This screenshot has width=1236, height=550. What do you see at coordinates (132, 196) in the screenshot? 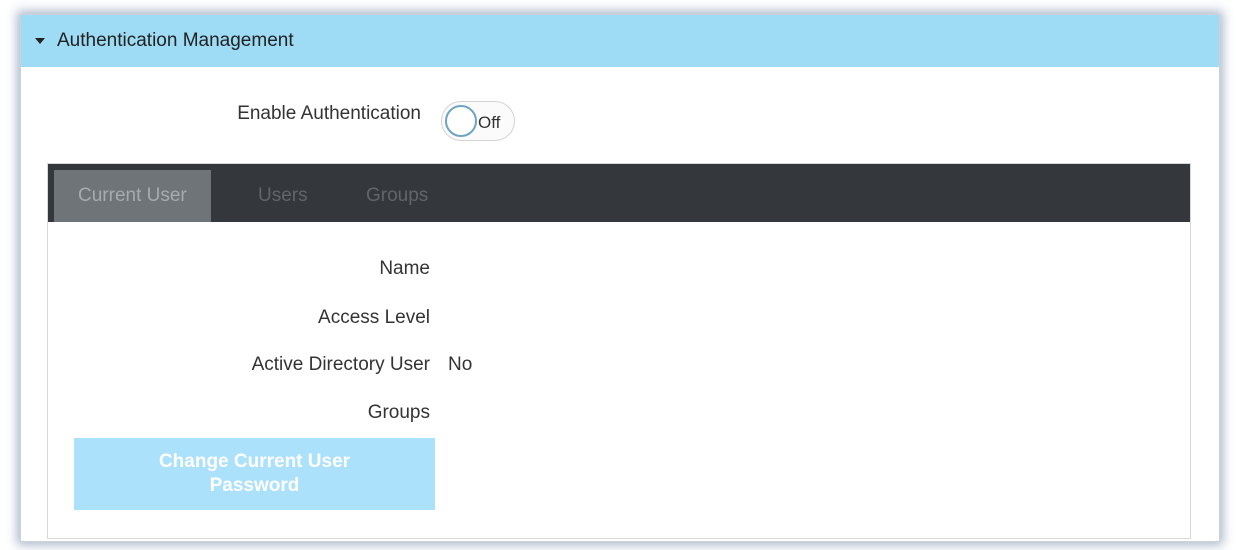
I see `tab-current-user: Current User` at bounding box center [132, 196].